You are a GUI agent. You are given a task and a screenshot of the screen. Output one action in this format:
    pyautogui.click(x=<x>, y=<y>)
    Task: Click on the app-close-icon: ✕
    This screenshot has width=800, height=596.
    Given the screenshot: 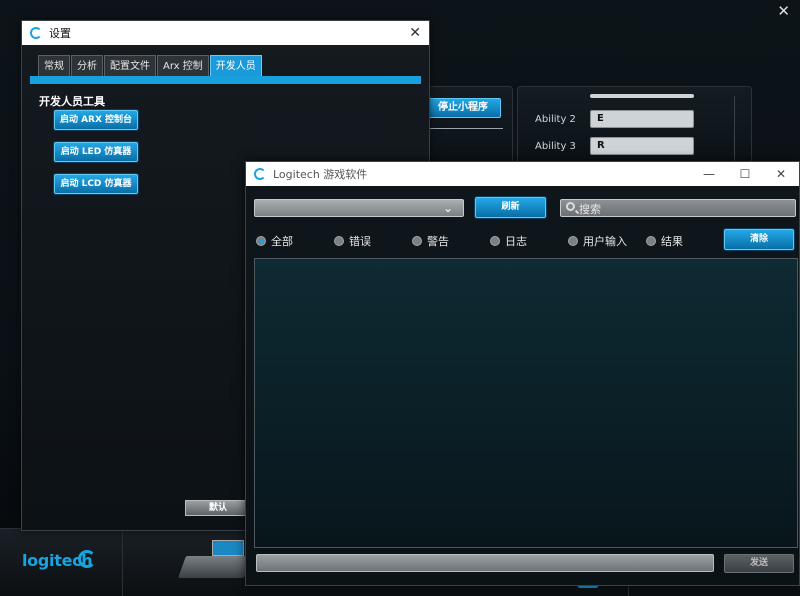 What is the action you would take?
    pyautogui.click(x=783, y=11)
    